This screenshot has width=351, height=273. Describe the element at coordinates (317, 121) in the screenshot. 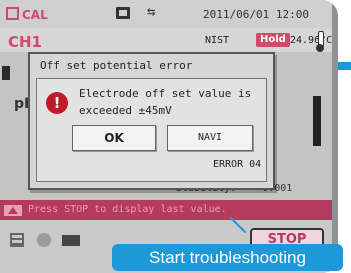

I see `side-indicator-bar` at that location.